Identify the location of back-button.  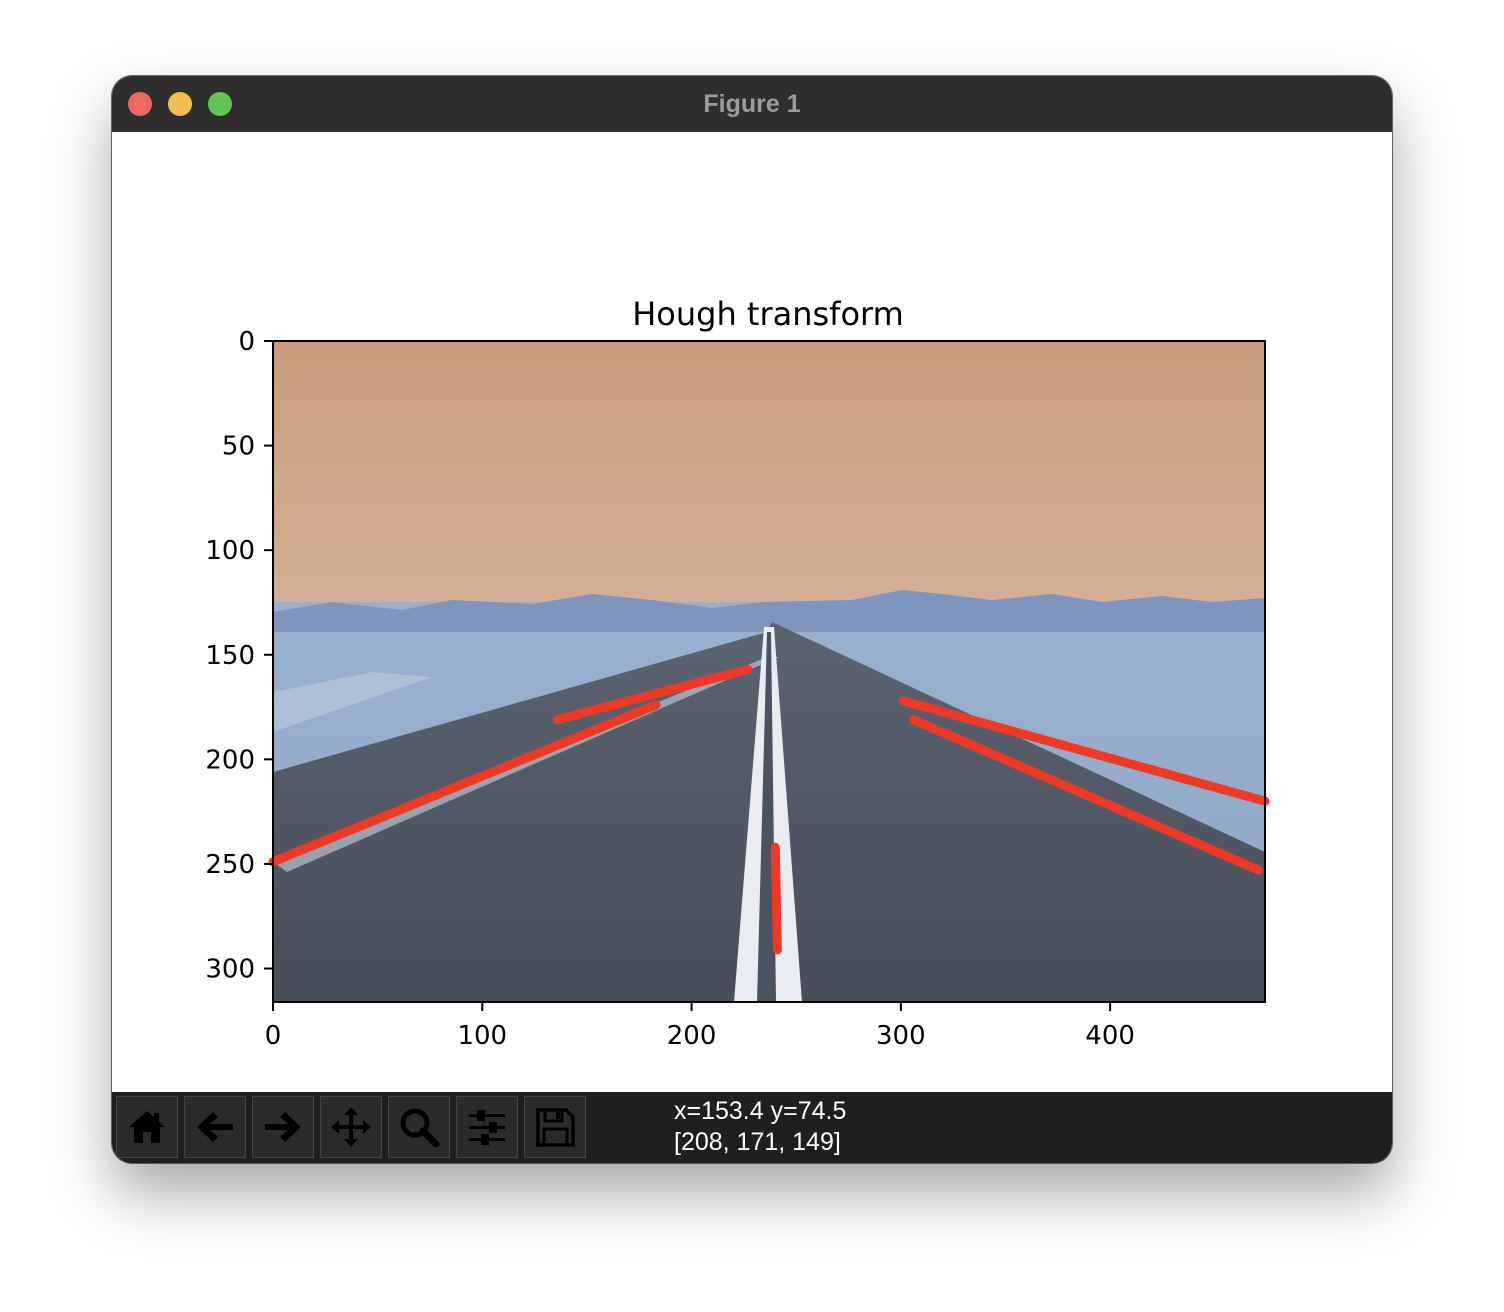
(215, 1127).